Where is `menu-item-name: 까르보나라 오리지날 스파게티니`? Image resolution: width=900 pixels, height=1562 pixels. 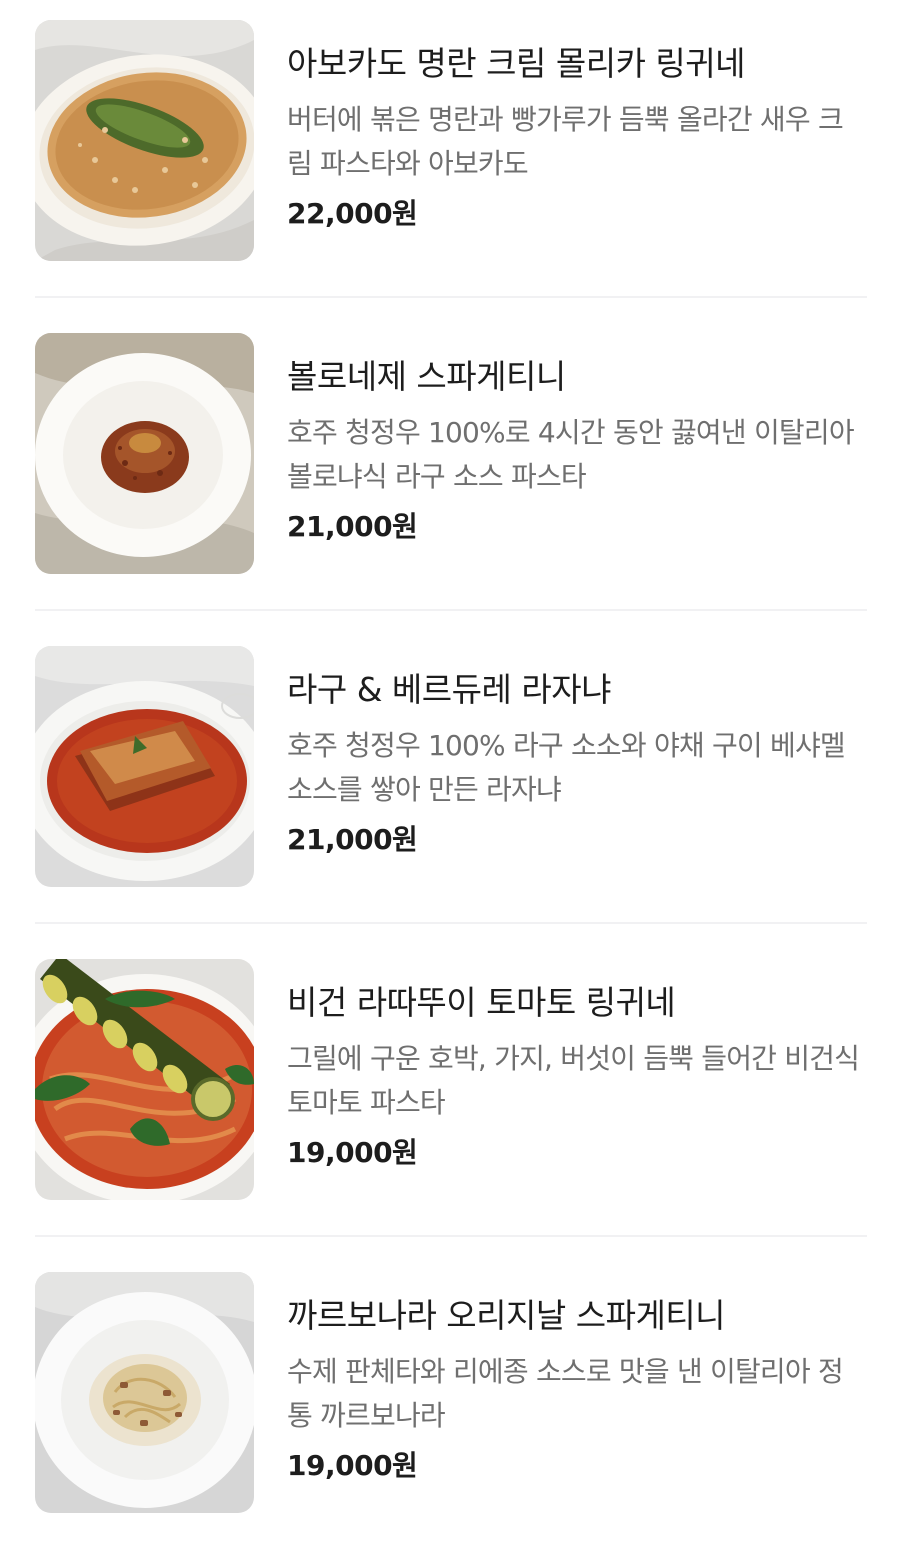 menu-item-name: 까르보나라 오리지날 스파게티니 is located at coordinates (506, 1315).